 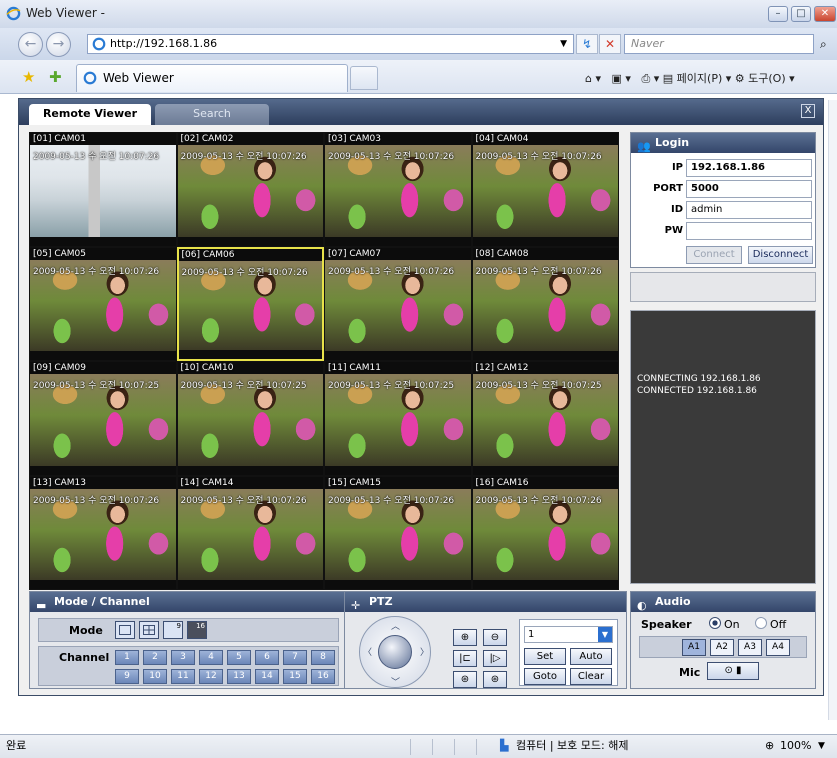 I want to click on channel-button: 11, so click(x=183, y=676).